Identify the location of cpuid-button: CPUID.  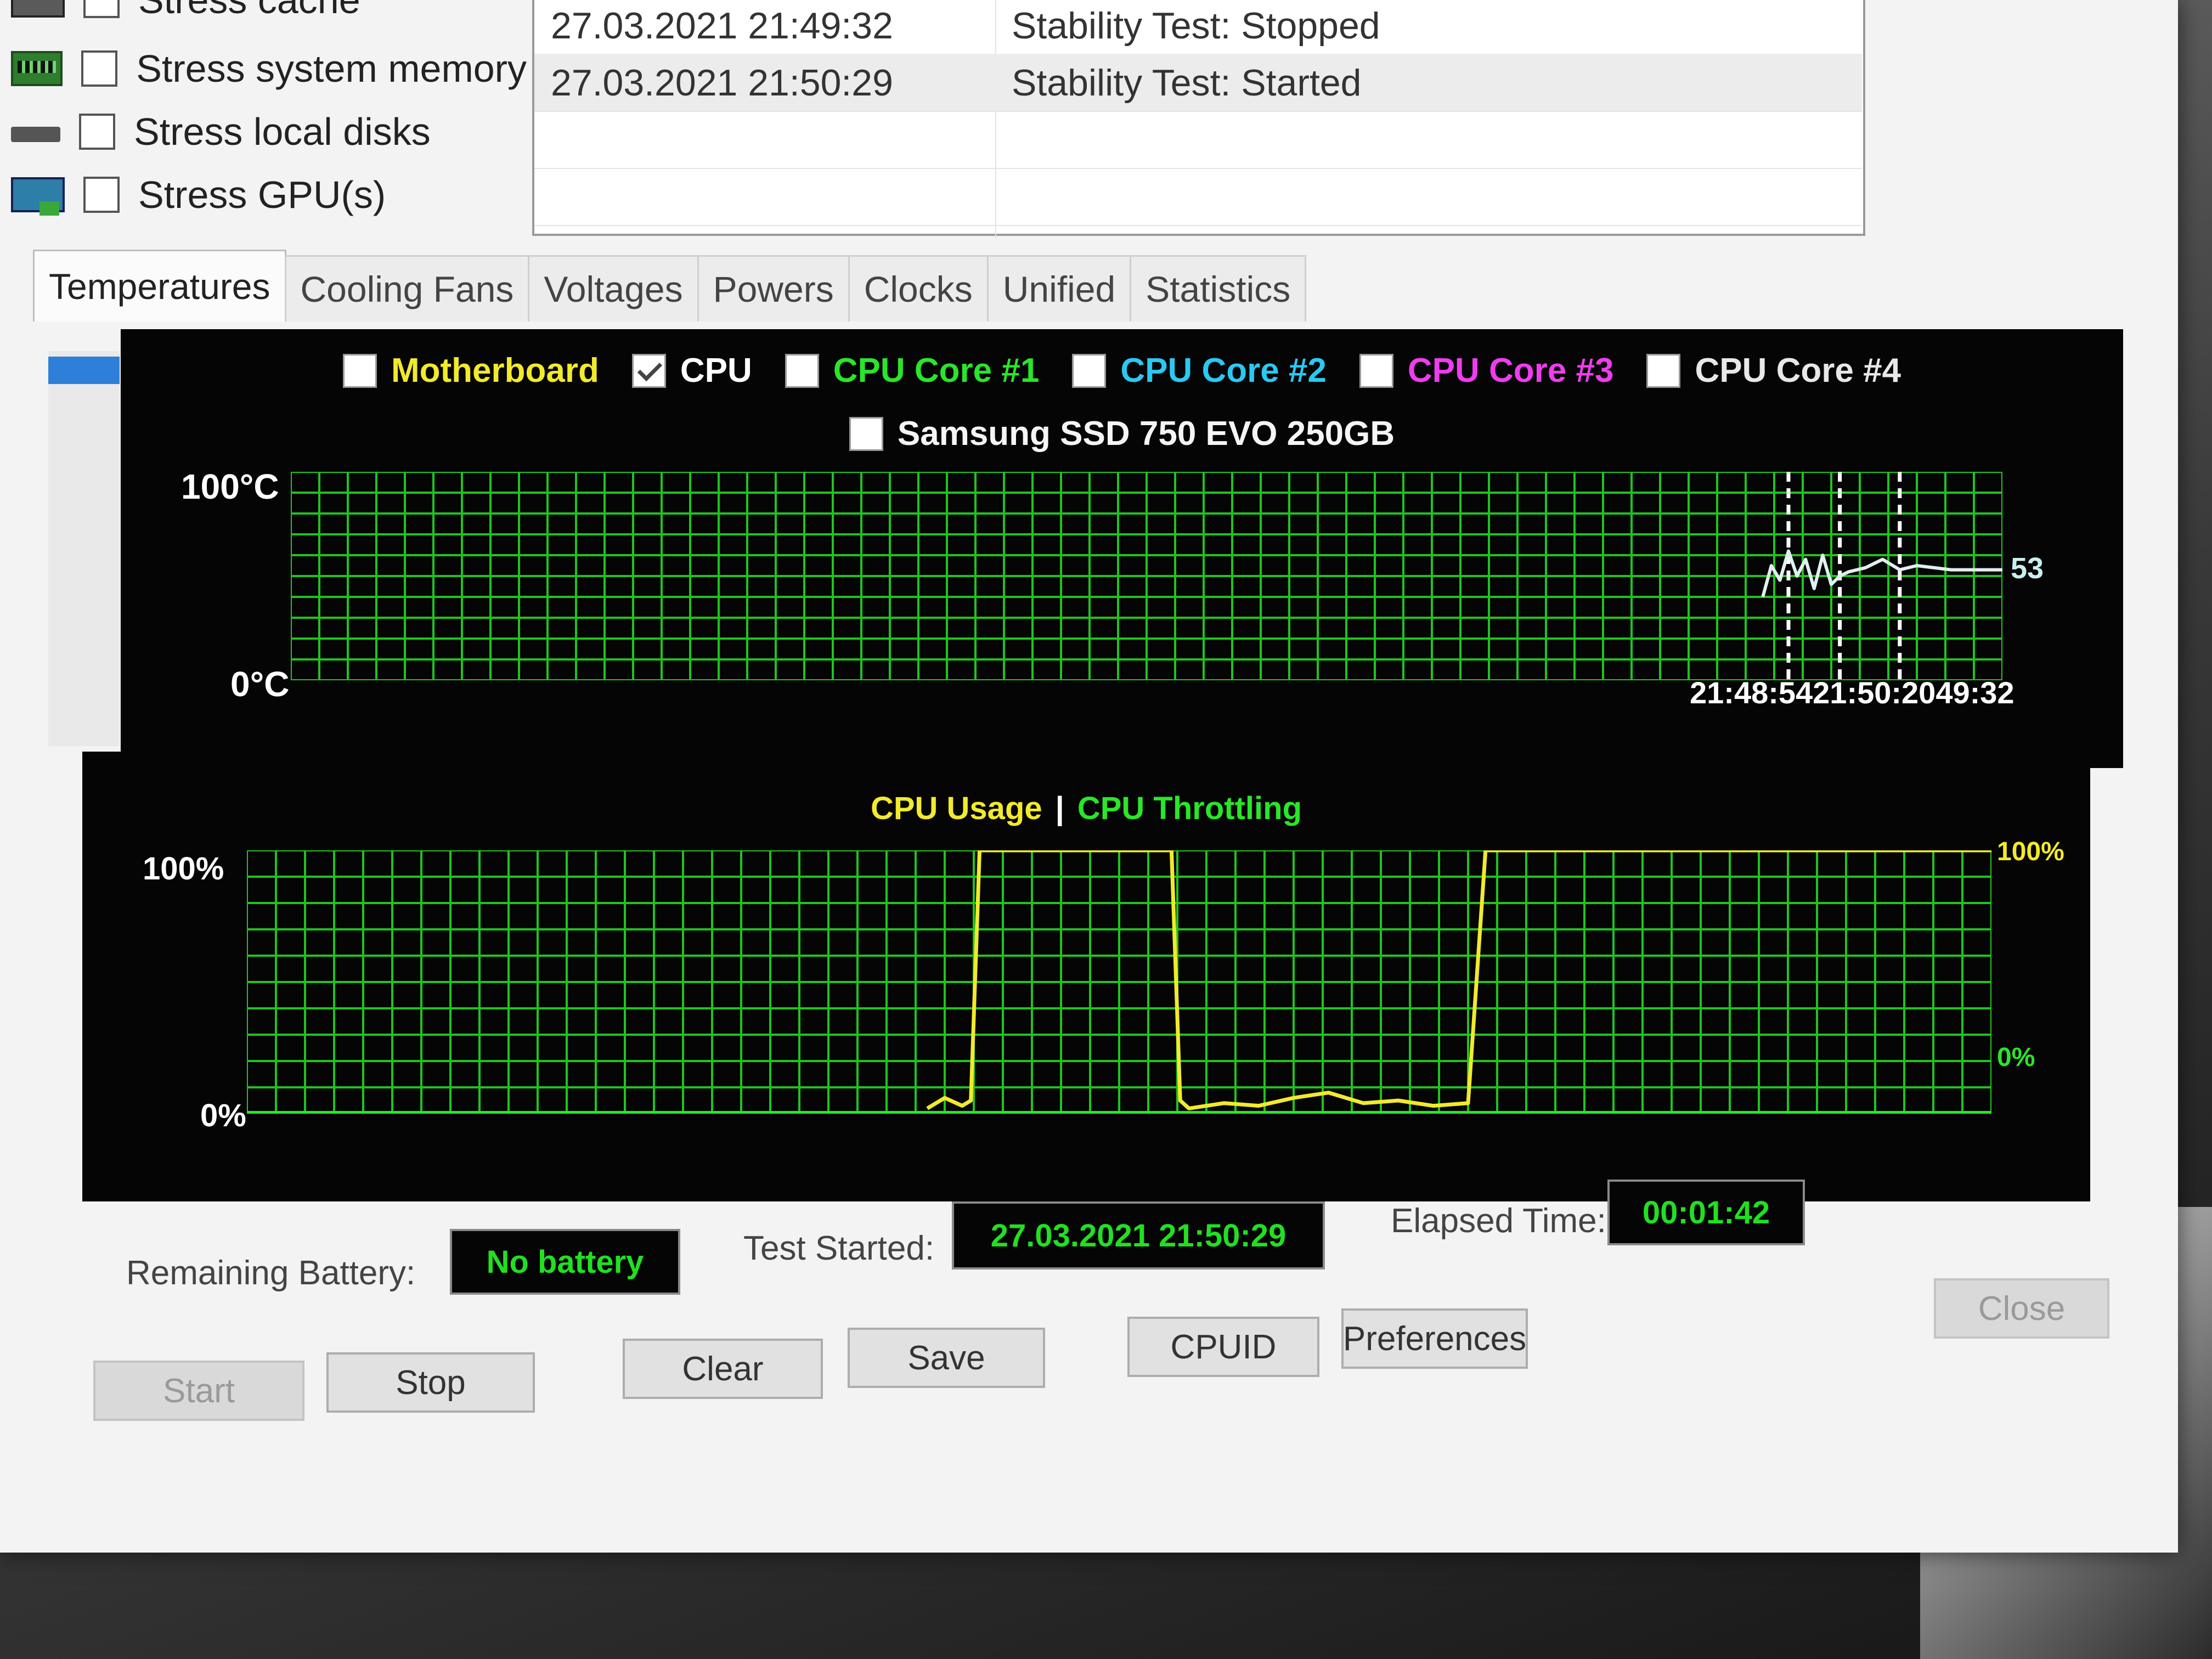
(1223, 1347).